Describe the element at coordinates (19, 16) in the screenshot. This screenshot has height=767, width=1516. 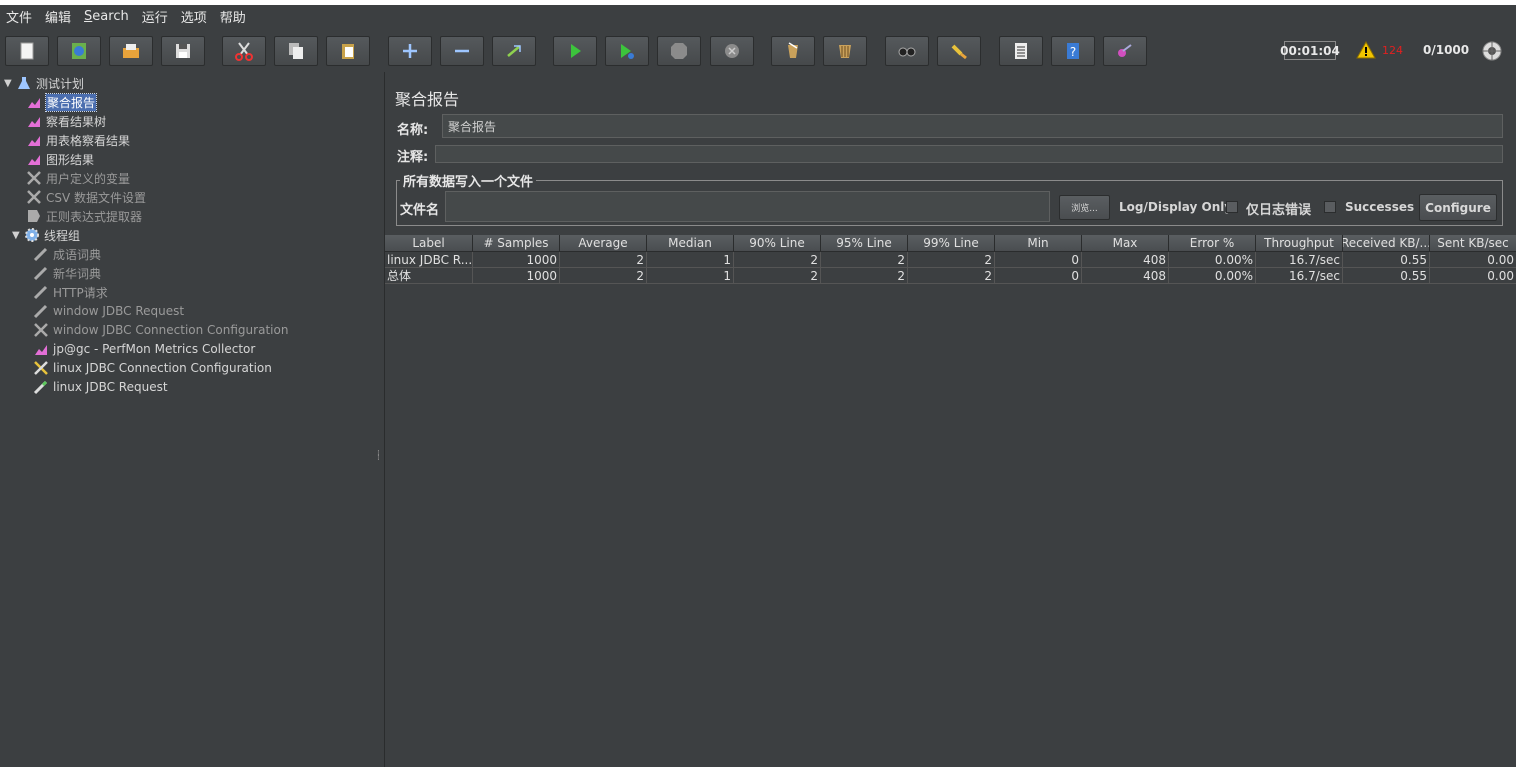
I see `menu-file: 文件` at that location.